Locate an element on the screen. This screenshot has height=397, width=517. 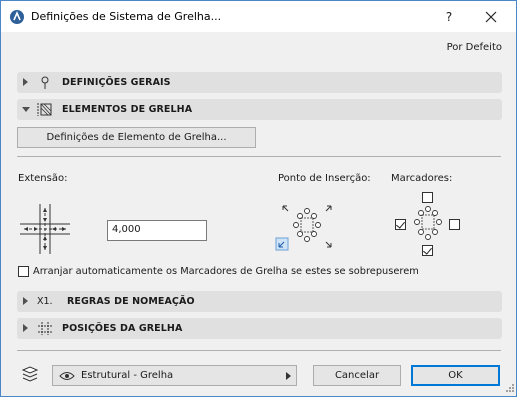
layers-icon is located at coordinates (30, 374).